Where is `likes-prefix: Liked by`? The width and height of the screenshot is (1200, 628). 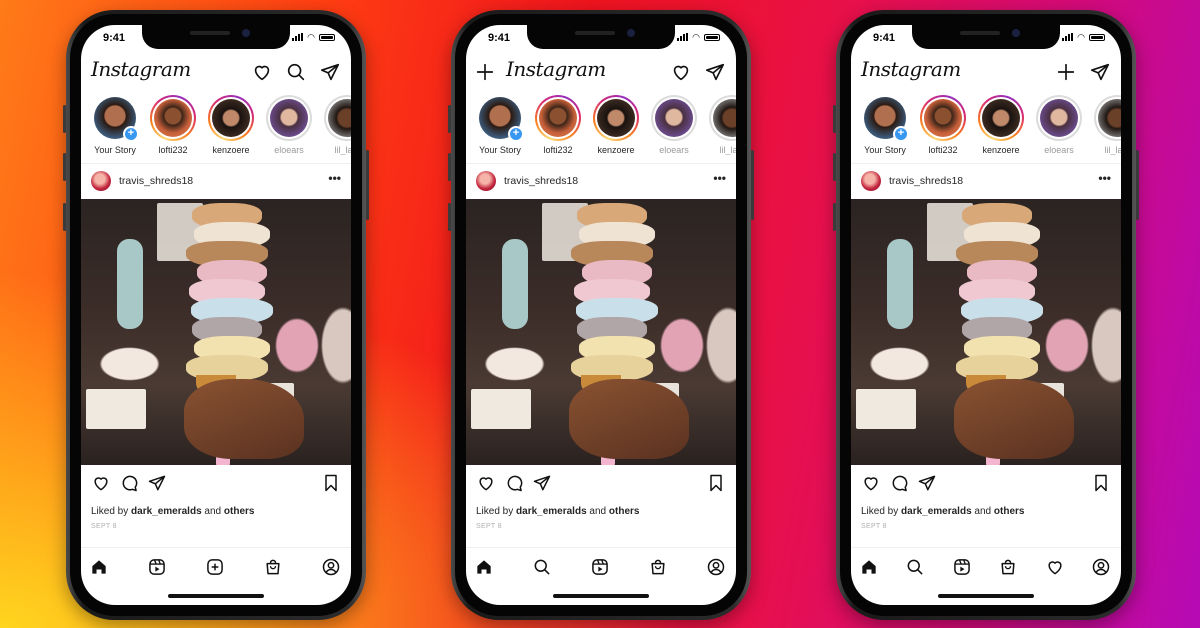
likes-prefix: Liked by is located at coordinates (111, 511).